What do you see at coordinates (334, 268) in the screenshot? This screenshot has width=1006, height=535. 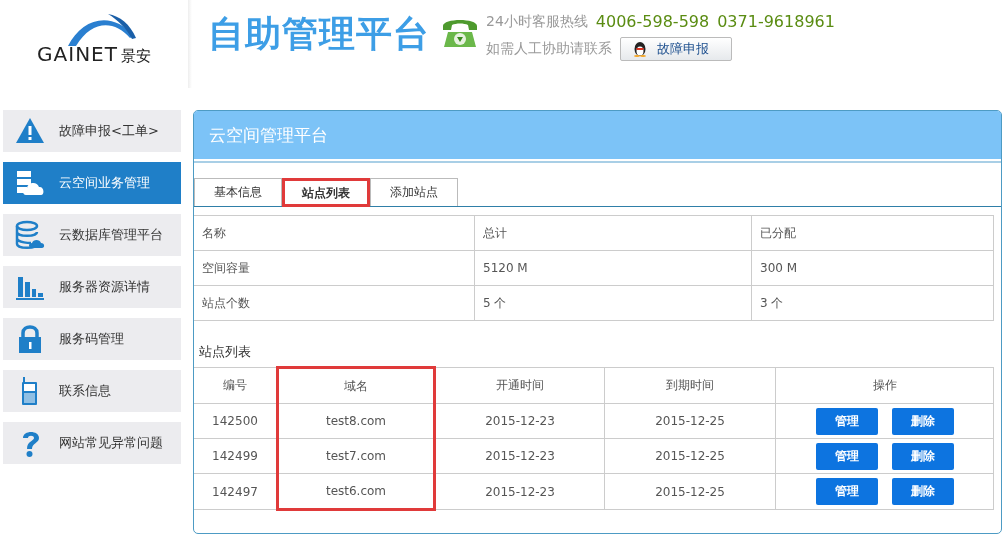 I see `table-cell: 空间容量` at bounding box center [334, 268].